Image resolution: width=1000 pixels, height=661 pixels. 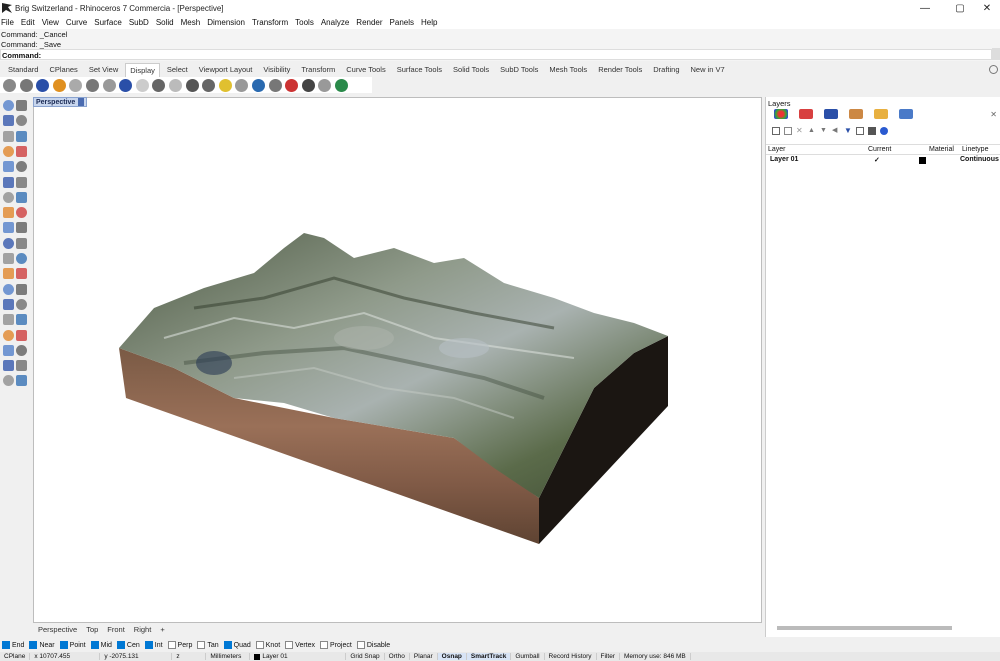 What do you see at coordinates (126, 85) in the screenshot?
I see `pen-icon` at bounding box center [126, 85].